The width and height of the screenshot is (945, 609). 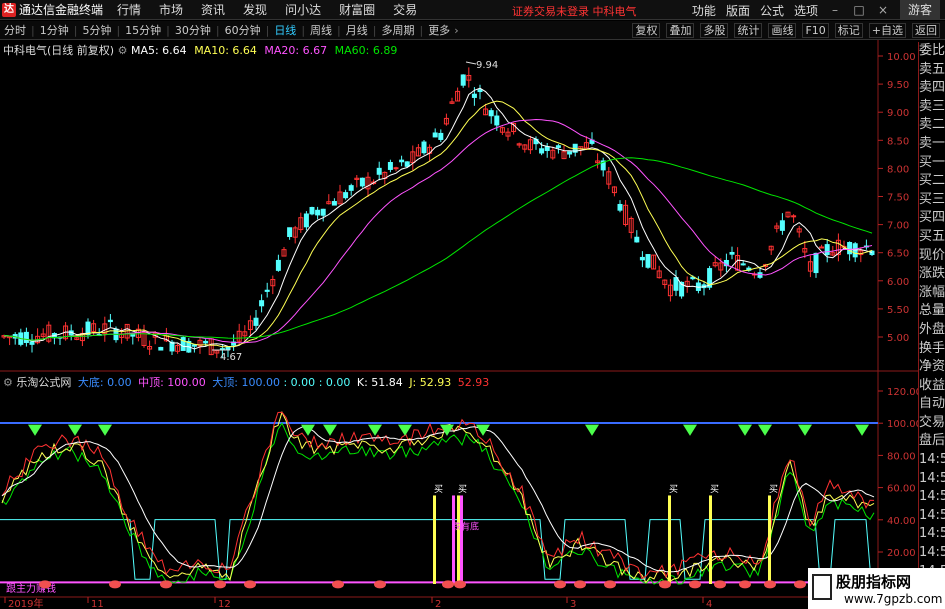 What do you see at coordinates (932, 293) in the screenshot?
I see `side-item: 涨幅` at bounding box center [932, 293].